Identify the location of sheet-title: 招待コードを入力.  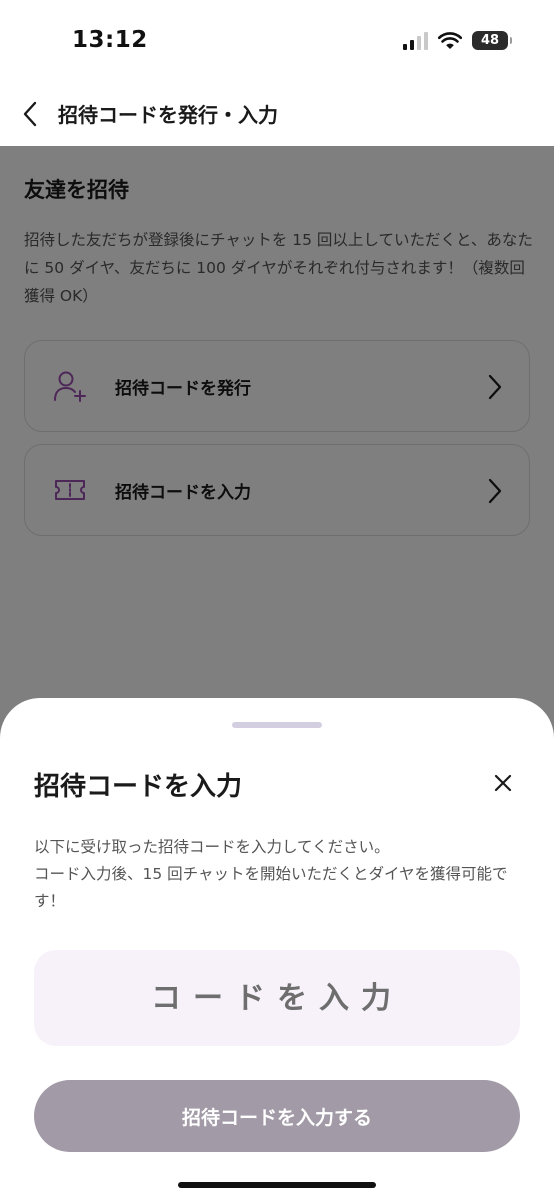
(138, 787).